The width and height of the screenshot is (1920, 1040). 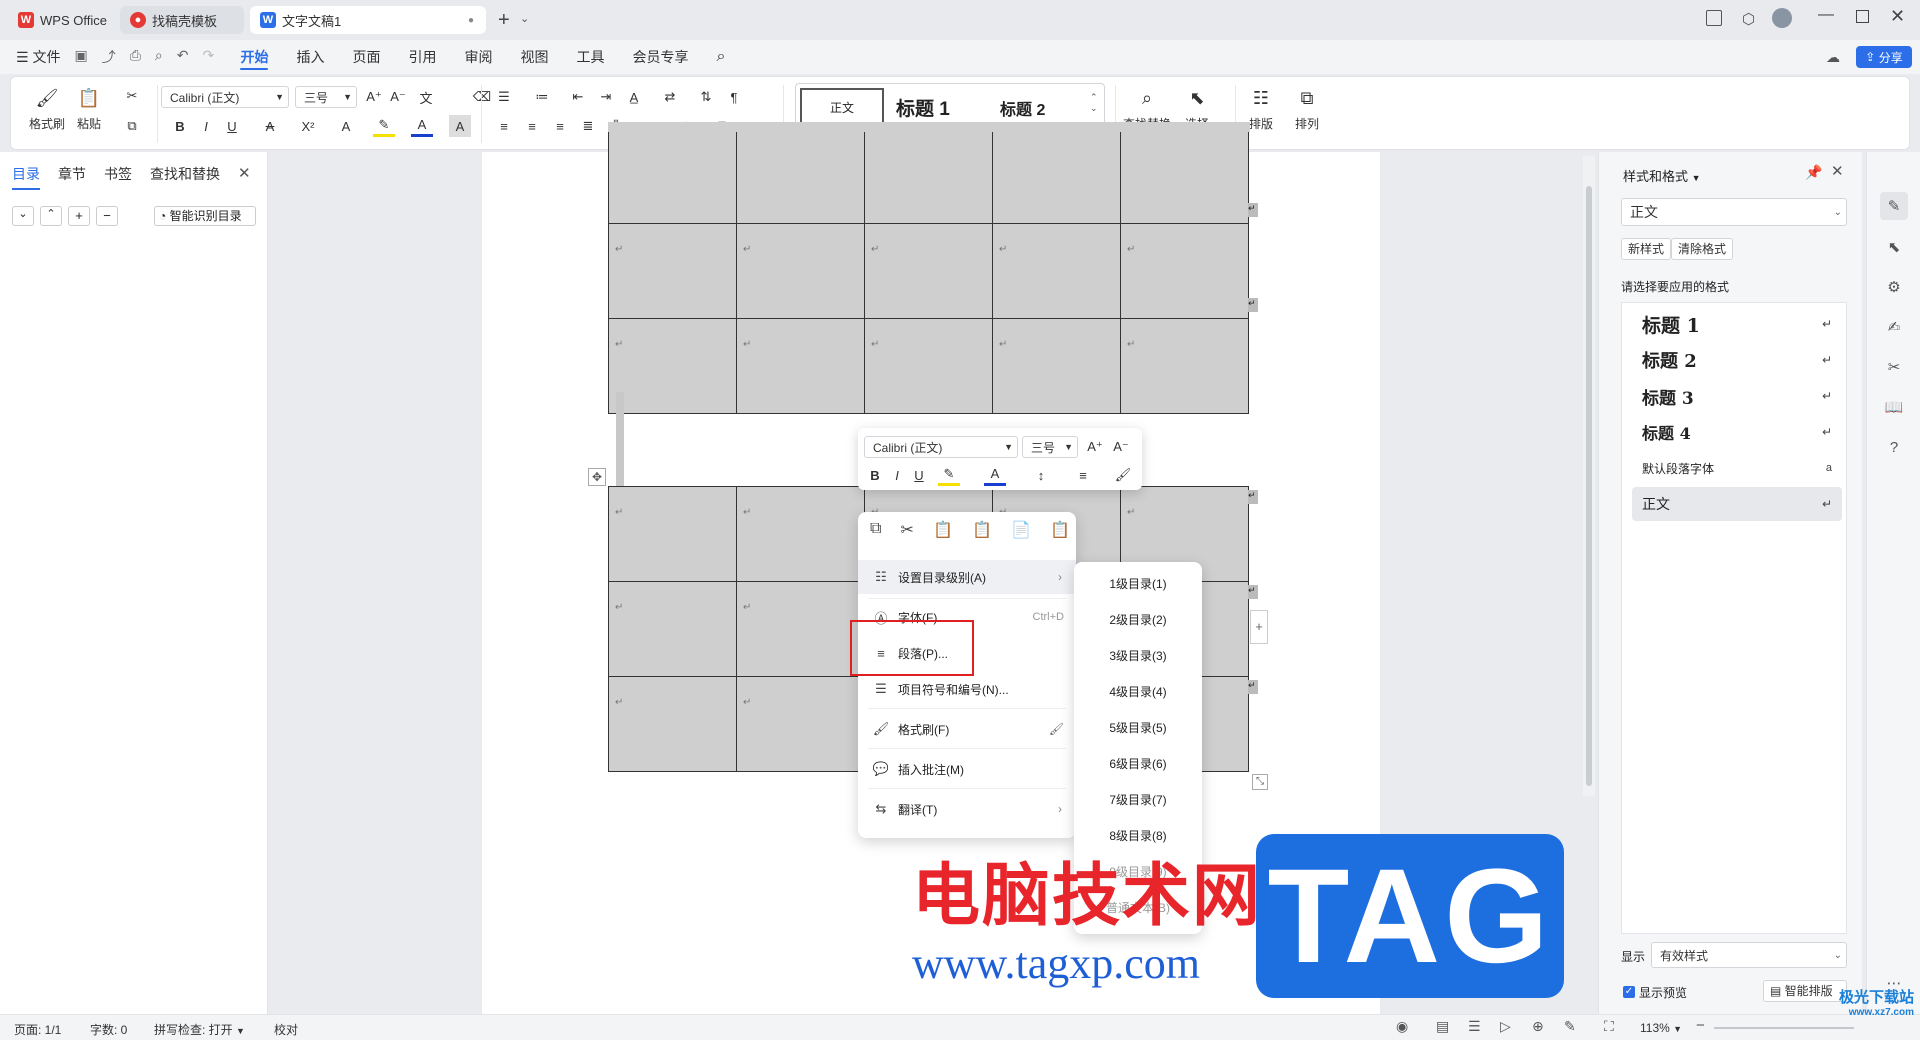 I want to click on remove-icon: −, so click(x=107, y=216).